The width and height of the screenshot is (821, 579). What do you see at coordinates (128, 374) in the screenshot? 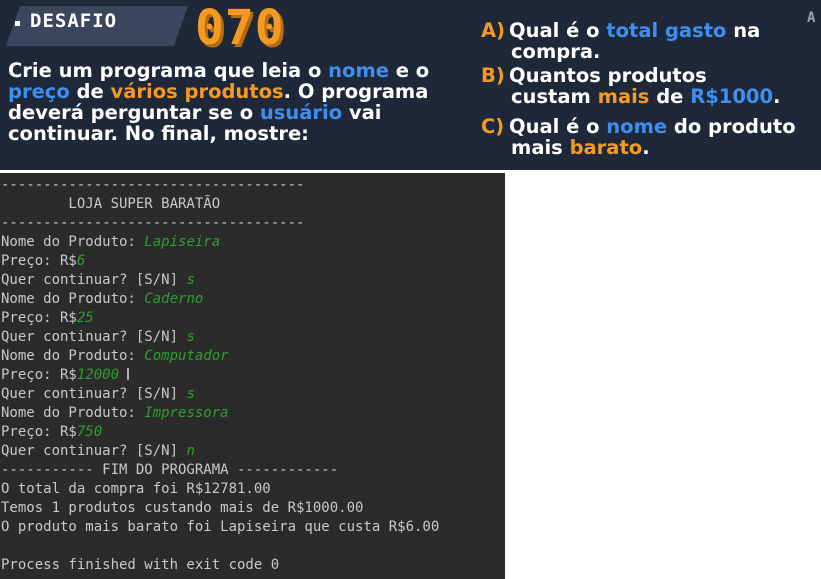
I see `mouse-cursor` at bounding box center [128, 374].